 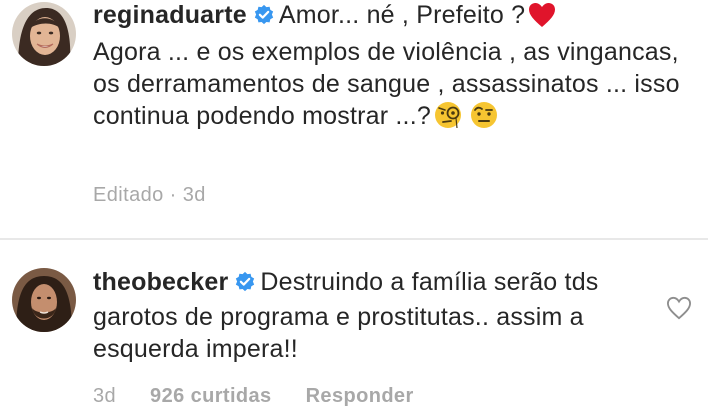 What do you see at coordinates (211, 396) in the screenshot?
I see `likes-count: 926 curtidas` at bounding box center [211, 396].